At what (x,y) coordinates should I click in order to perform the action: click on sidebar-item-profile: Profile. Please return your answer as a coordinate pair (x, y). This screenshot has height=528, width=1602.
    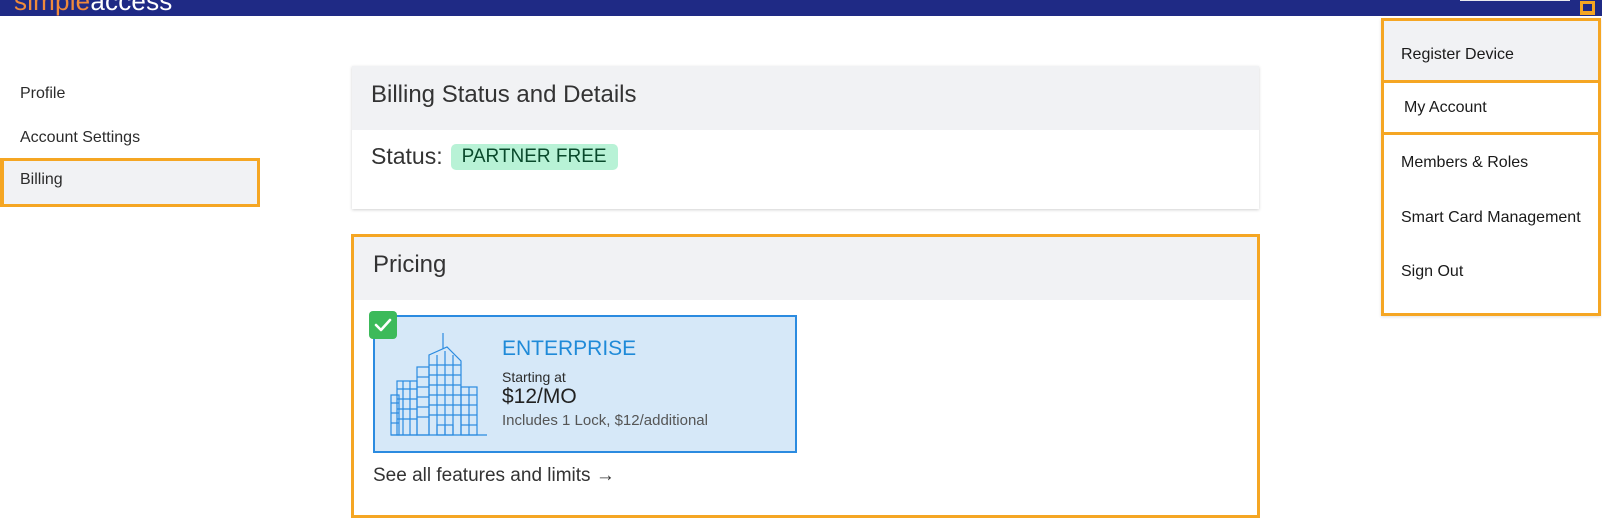
    Looking at the image, I should click on (131, 94).